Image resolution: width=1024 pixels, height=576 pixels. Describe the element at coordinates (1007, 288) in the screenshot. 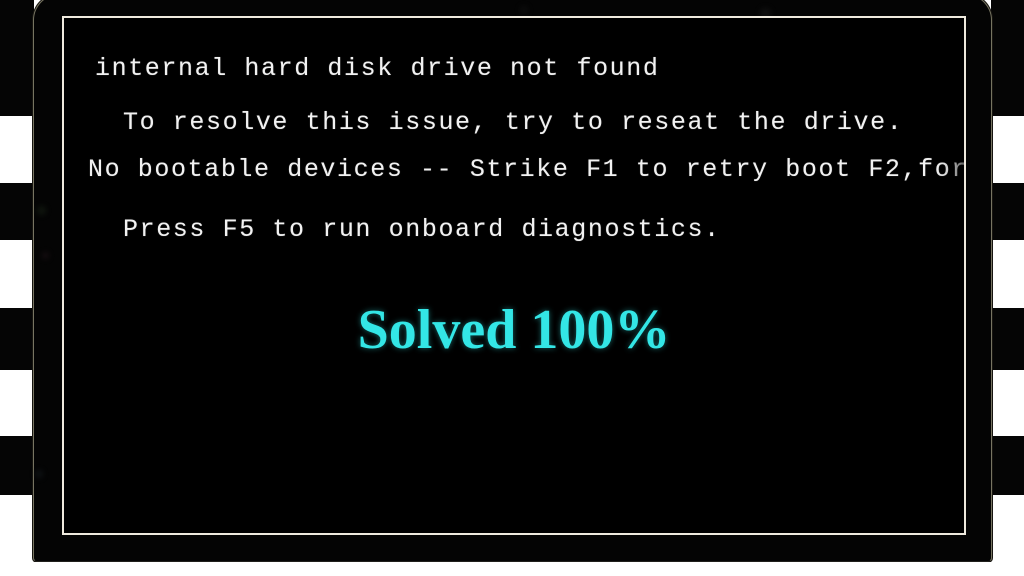

I see `filmstrip-right` at that location.